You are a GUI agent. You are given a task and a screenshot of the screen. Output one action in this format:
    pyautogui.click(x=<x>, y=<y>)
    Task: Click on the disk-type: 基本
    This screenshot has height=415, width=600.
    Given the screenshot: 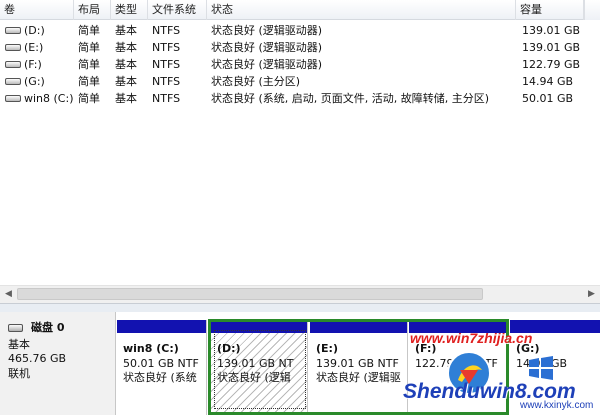 What is the action you would take?
    pyautogui.click(x=19, y=344)
    